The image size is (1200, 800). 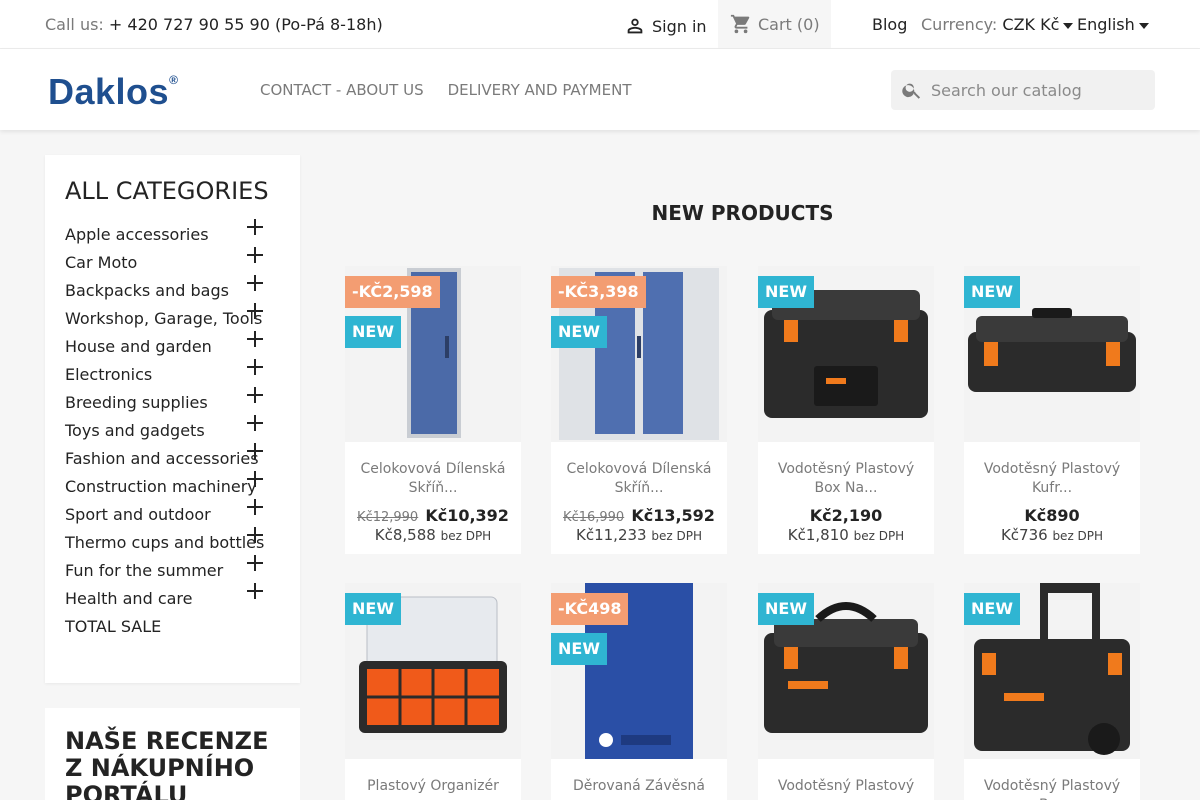 I want to click on product-card: NEW Plastový Organizér, so click(x=433, y=691).